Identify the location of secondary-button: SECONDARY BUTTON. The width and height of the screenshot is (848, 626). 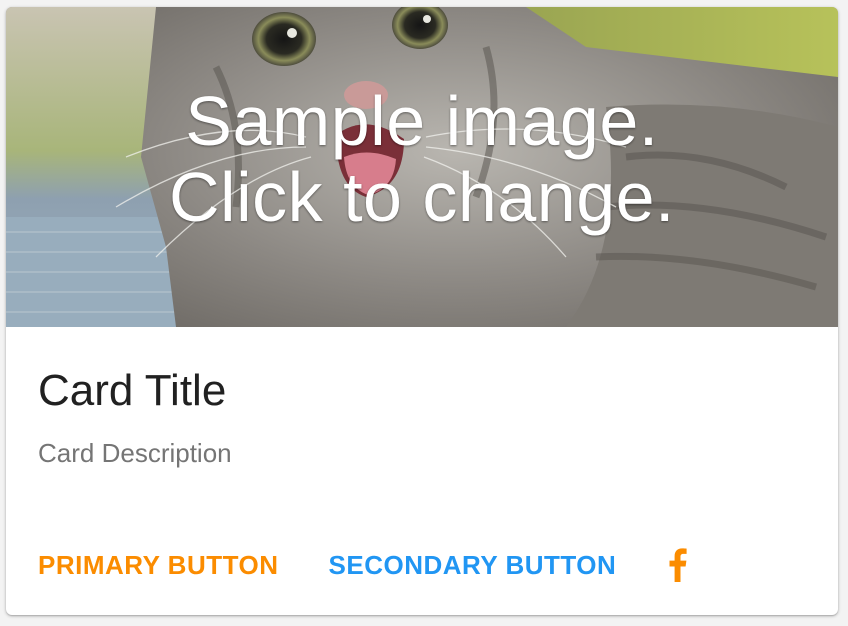
(473, 565).